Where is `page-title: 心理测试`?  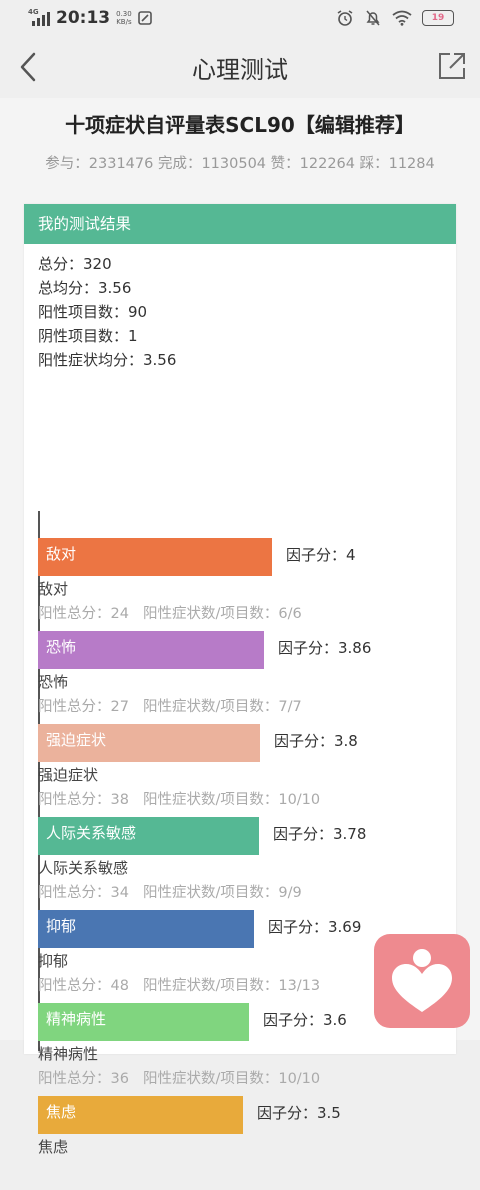
page-title: 心理测试 is located at coordinates (240, 70).